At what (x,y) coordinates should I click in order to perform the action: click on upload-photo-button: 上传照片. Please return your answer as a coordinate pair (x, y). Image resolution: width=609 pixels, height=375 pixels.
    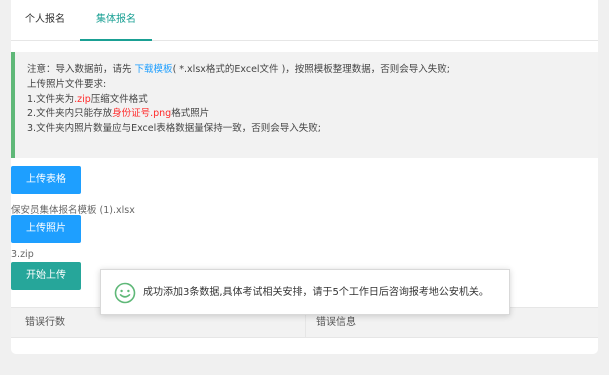
    Looking at the image, I should click on (46, 229).